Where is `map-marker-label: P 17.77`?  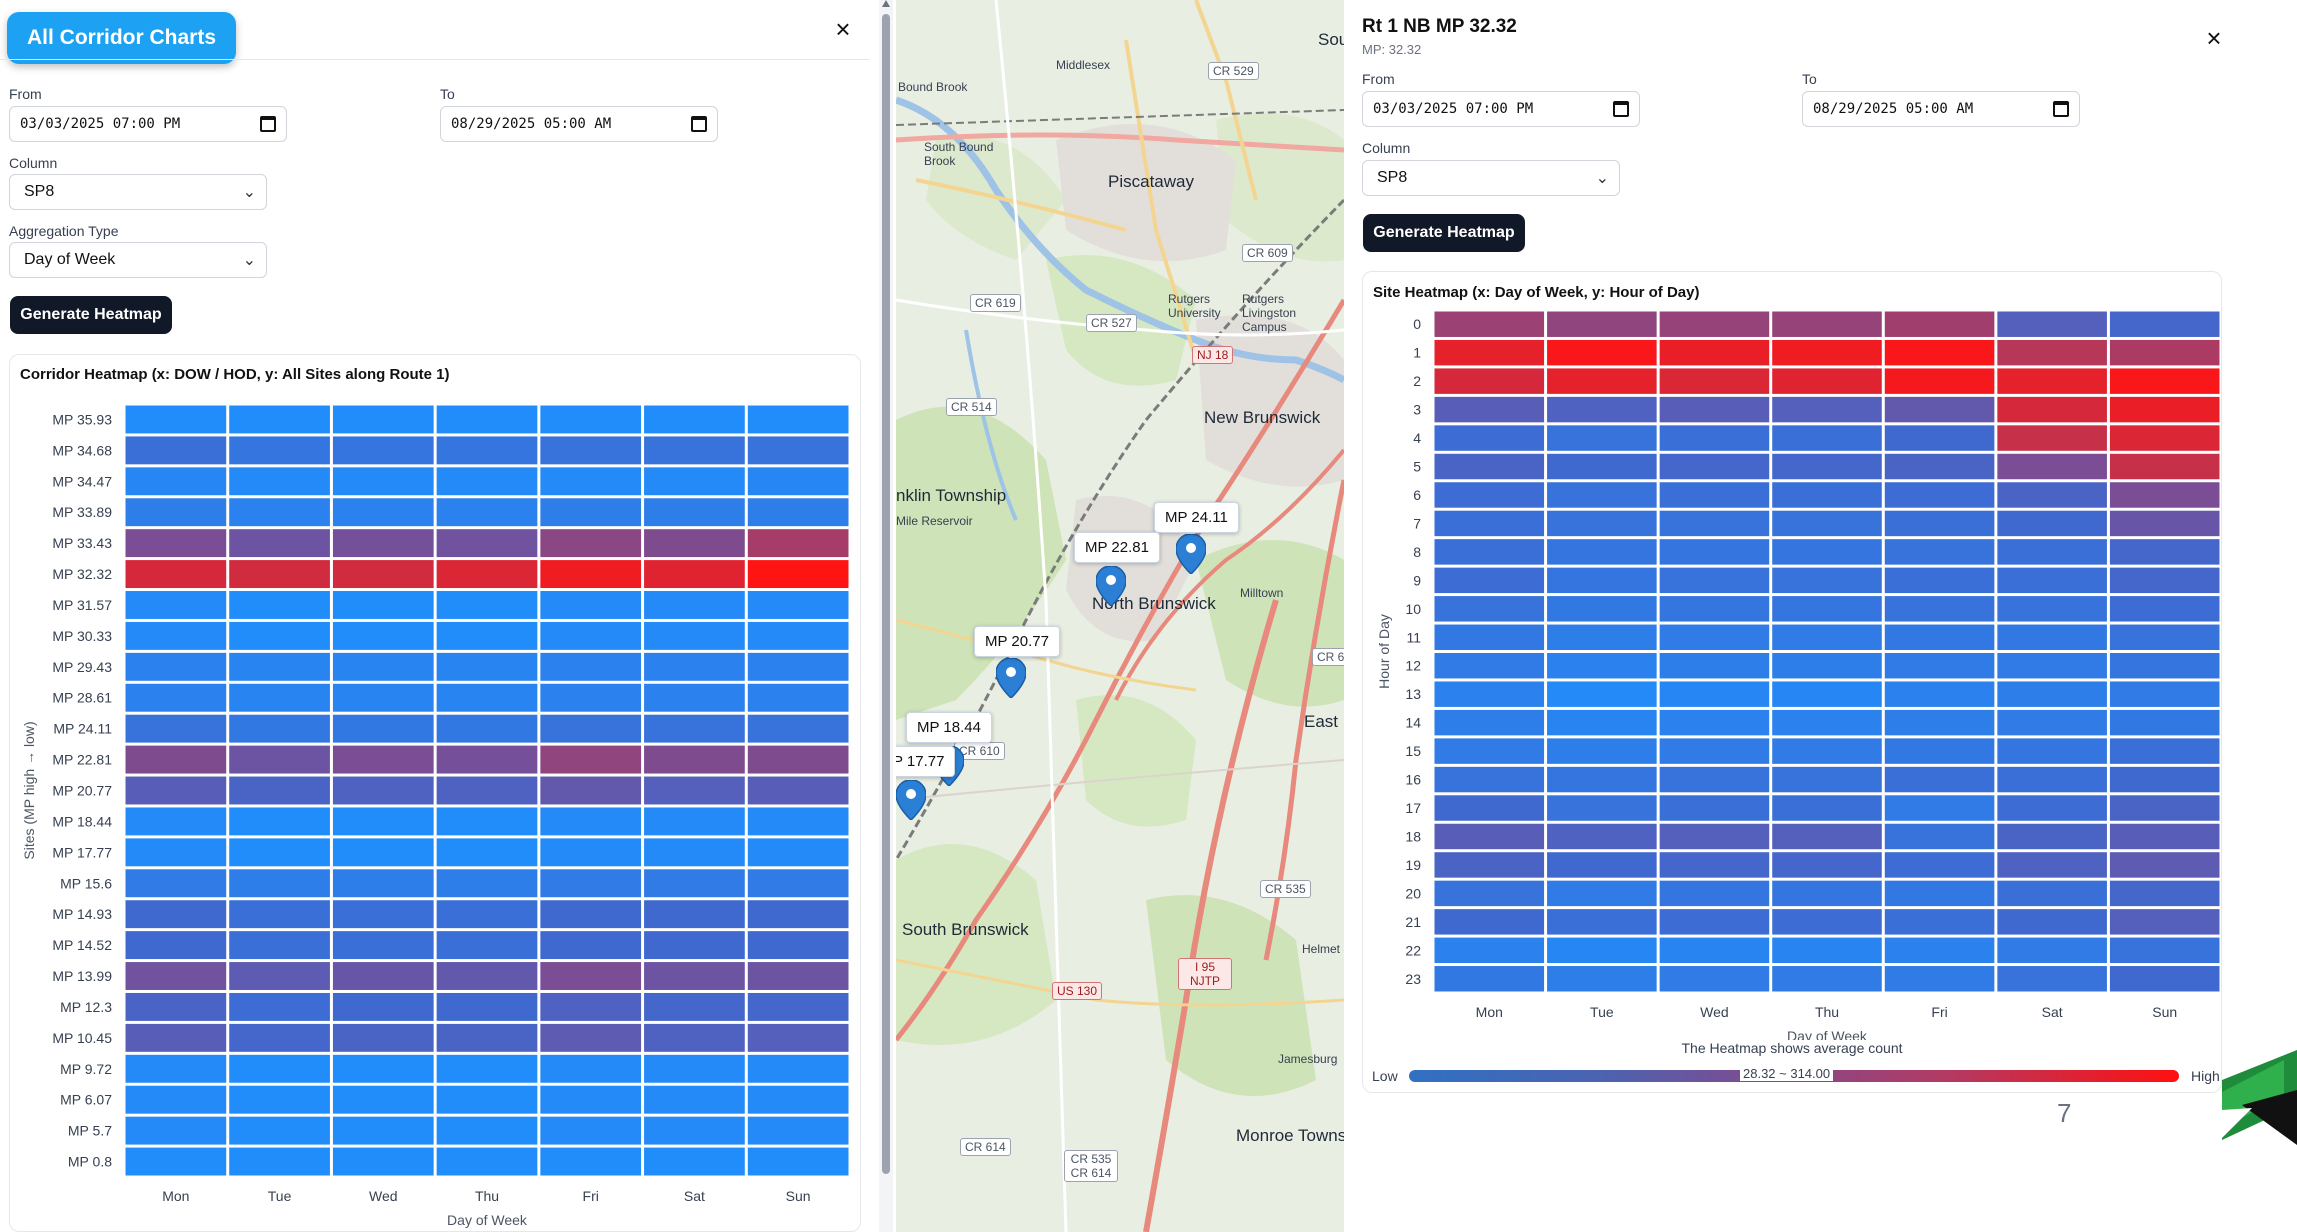
map-marker-label: P 17.77 is located at coordinates (926, 761).